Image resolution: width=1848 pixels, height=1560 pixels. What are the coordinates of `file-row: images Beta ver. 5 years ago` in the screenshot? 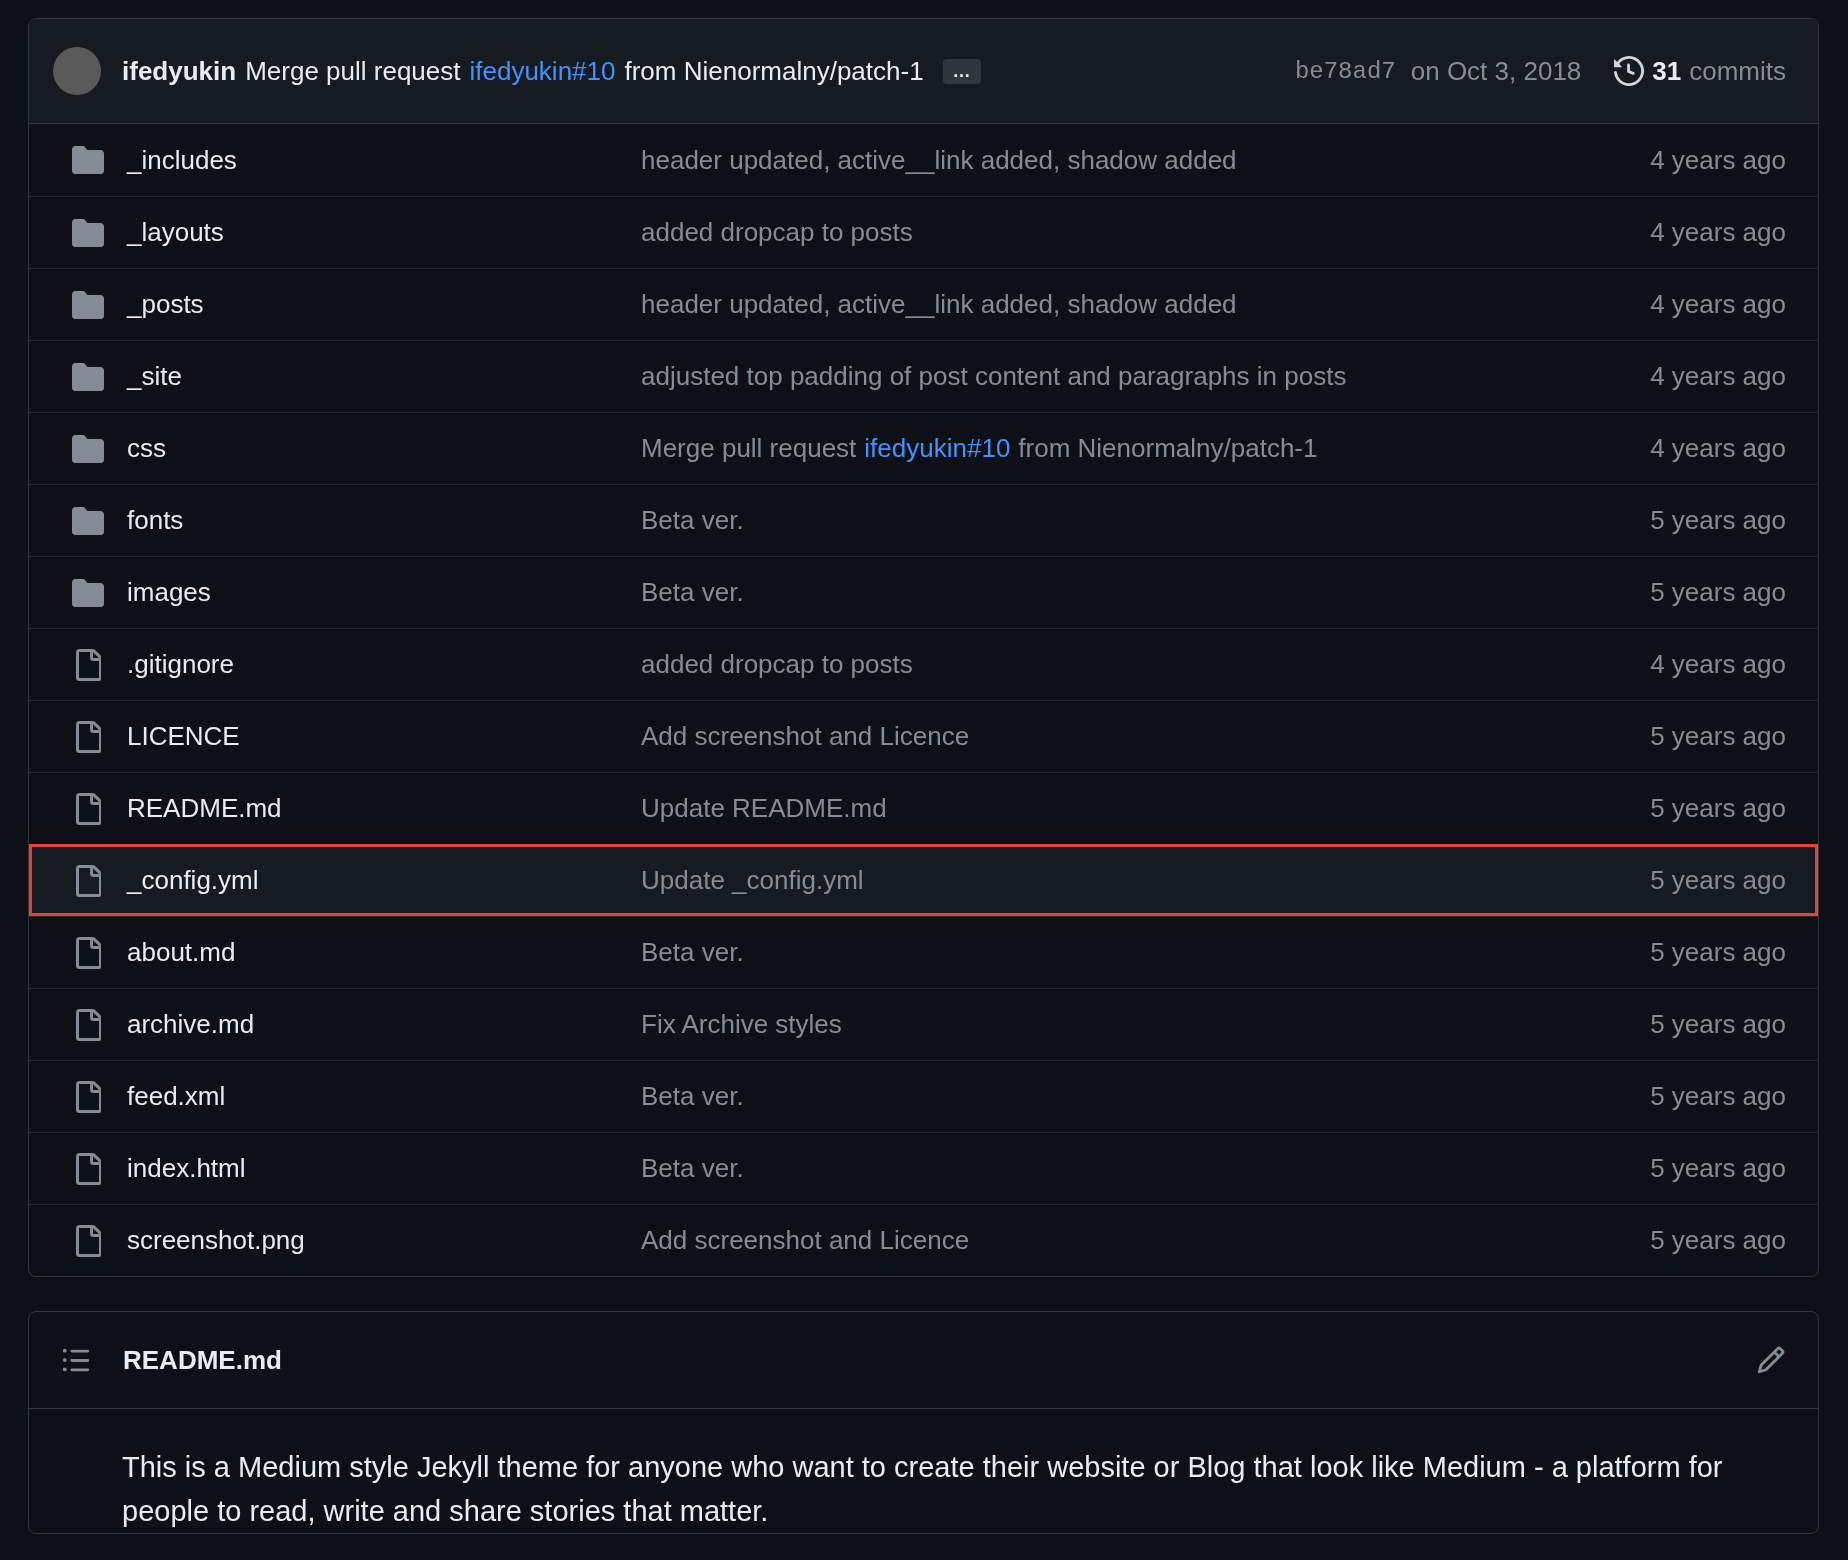 It's located at (923, 592).